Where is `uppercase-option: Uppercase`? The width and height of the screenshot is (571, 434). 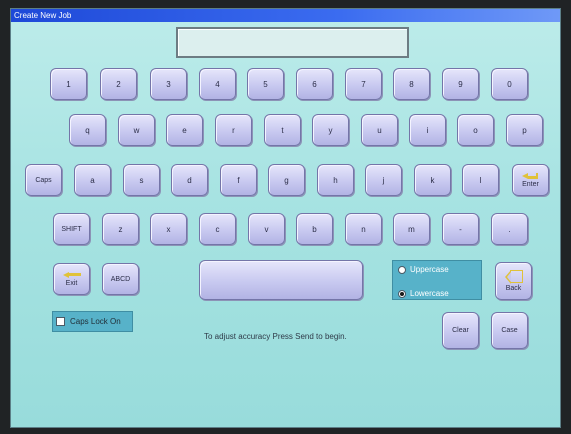 uppercase-option: Uppercase is located at coordinates (423, 269).